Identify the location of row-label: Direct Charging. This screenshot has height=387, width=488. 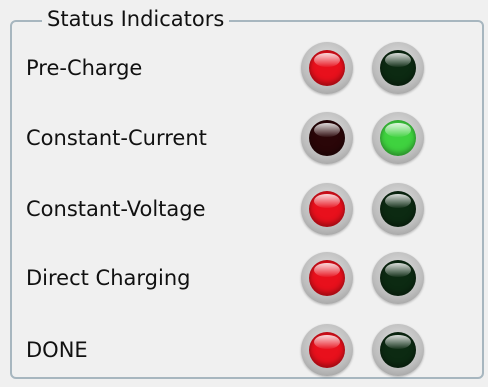
(108, 278).